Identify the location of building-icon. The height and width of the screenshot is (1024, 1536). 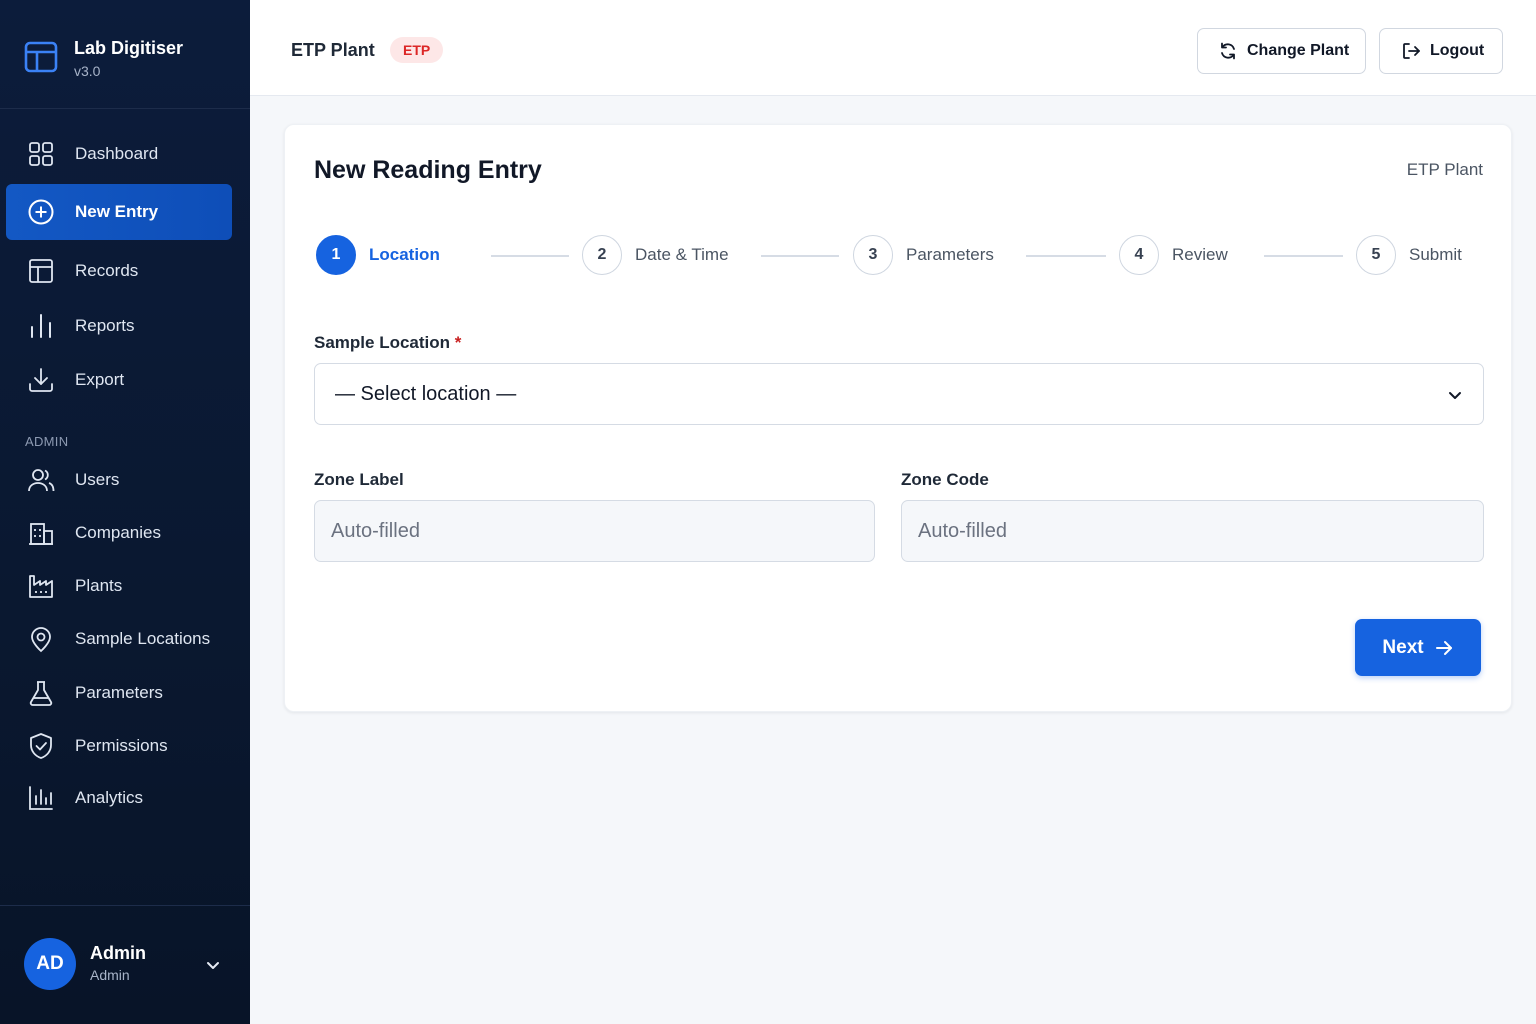
(41, 533).